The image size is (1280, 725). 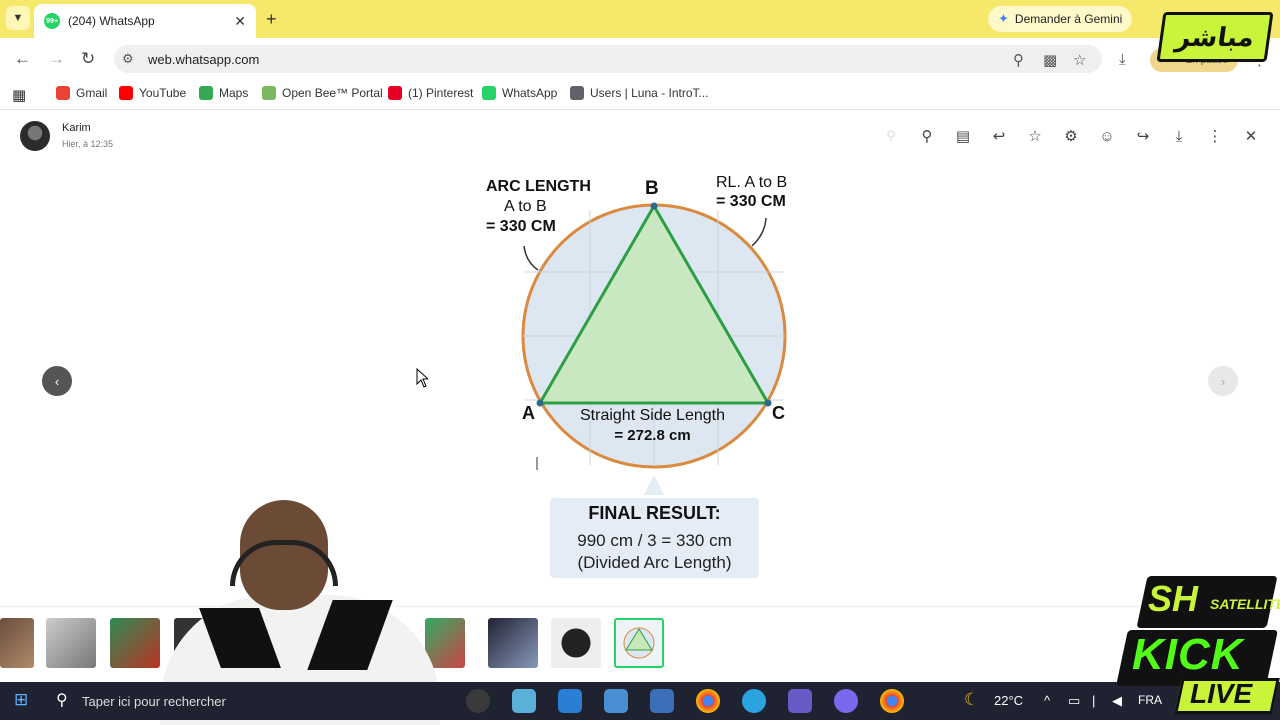 I want to click on rl-label: RL. A to B, so click(x=752, y=182).